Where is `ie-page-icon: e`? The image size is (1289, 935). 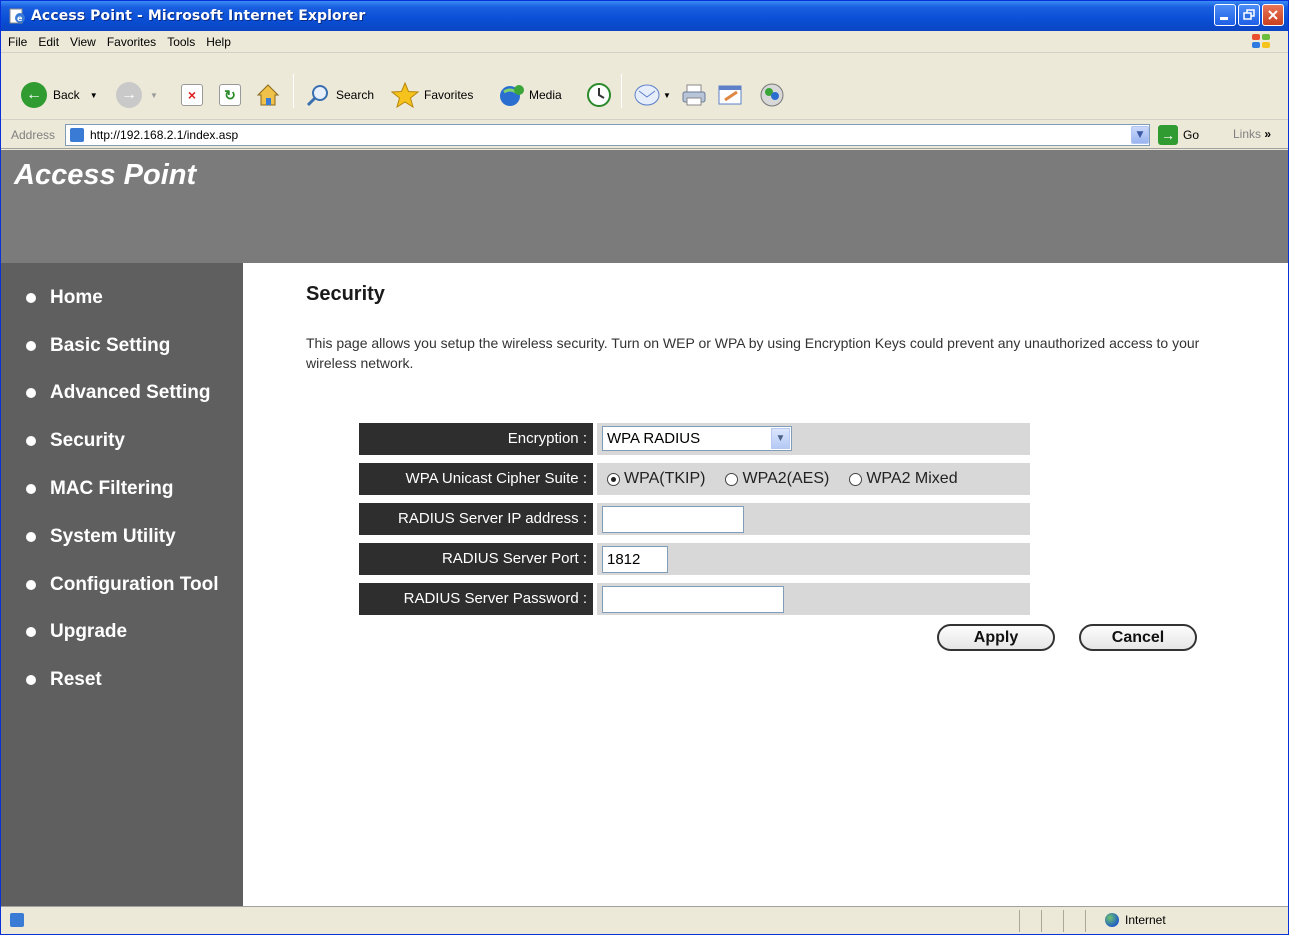
ie-page-icon: e is located at coordinates (17, 16).